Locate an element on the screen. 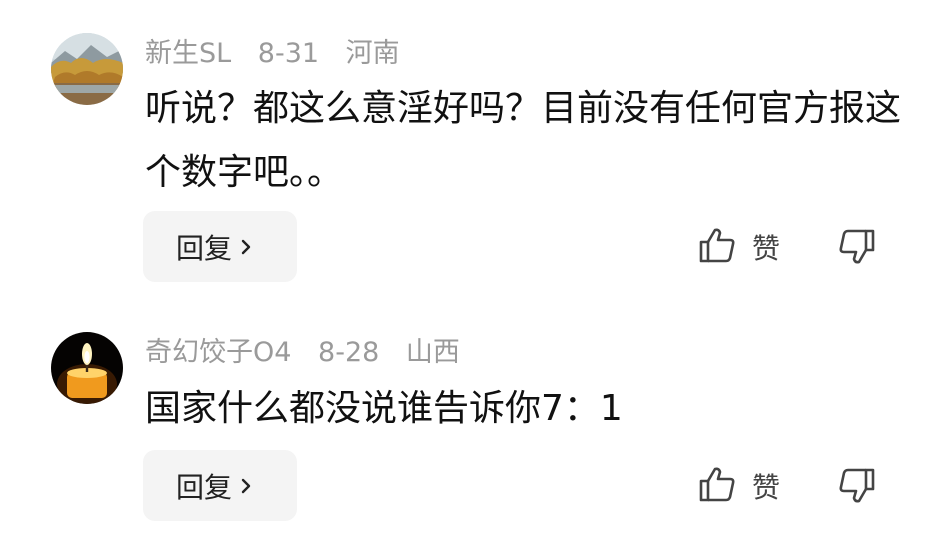  comment-date: 8-31 is located at coordinates (288, 53).